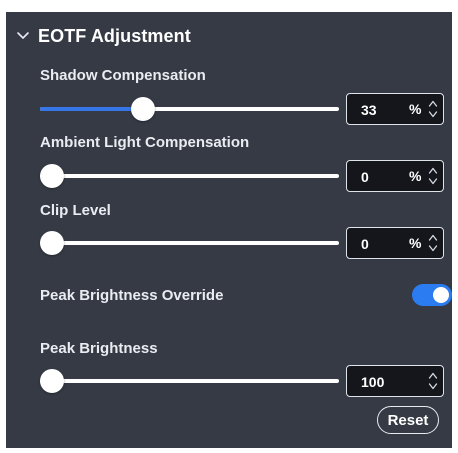 This screenshot has height=453, width=458. I want to click on clip-level-label: Clip Level, so click(75, 210).